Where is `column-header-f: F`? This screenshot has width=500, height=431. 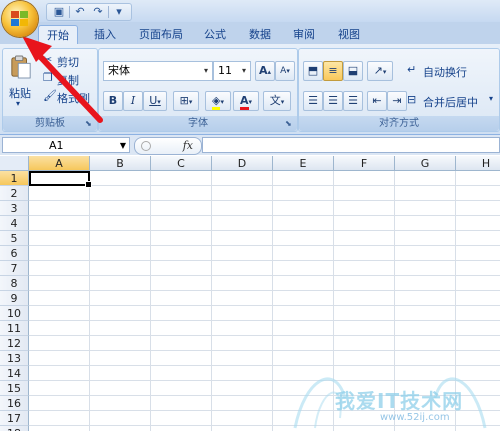
column-header-f: F is located at coordinates (364, 163).